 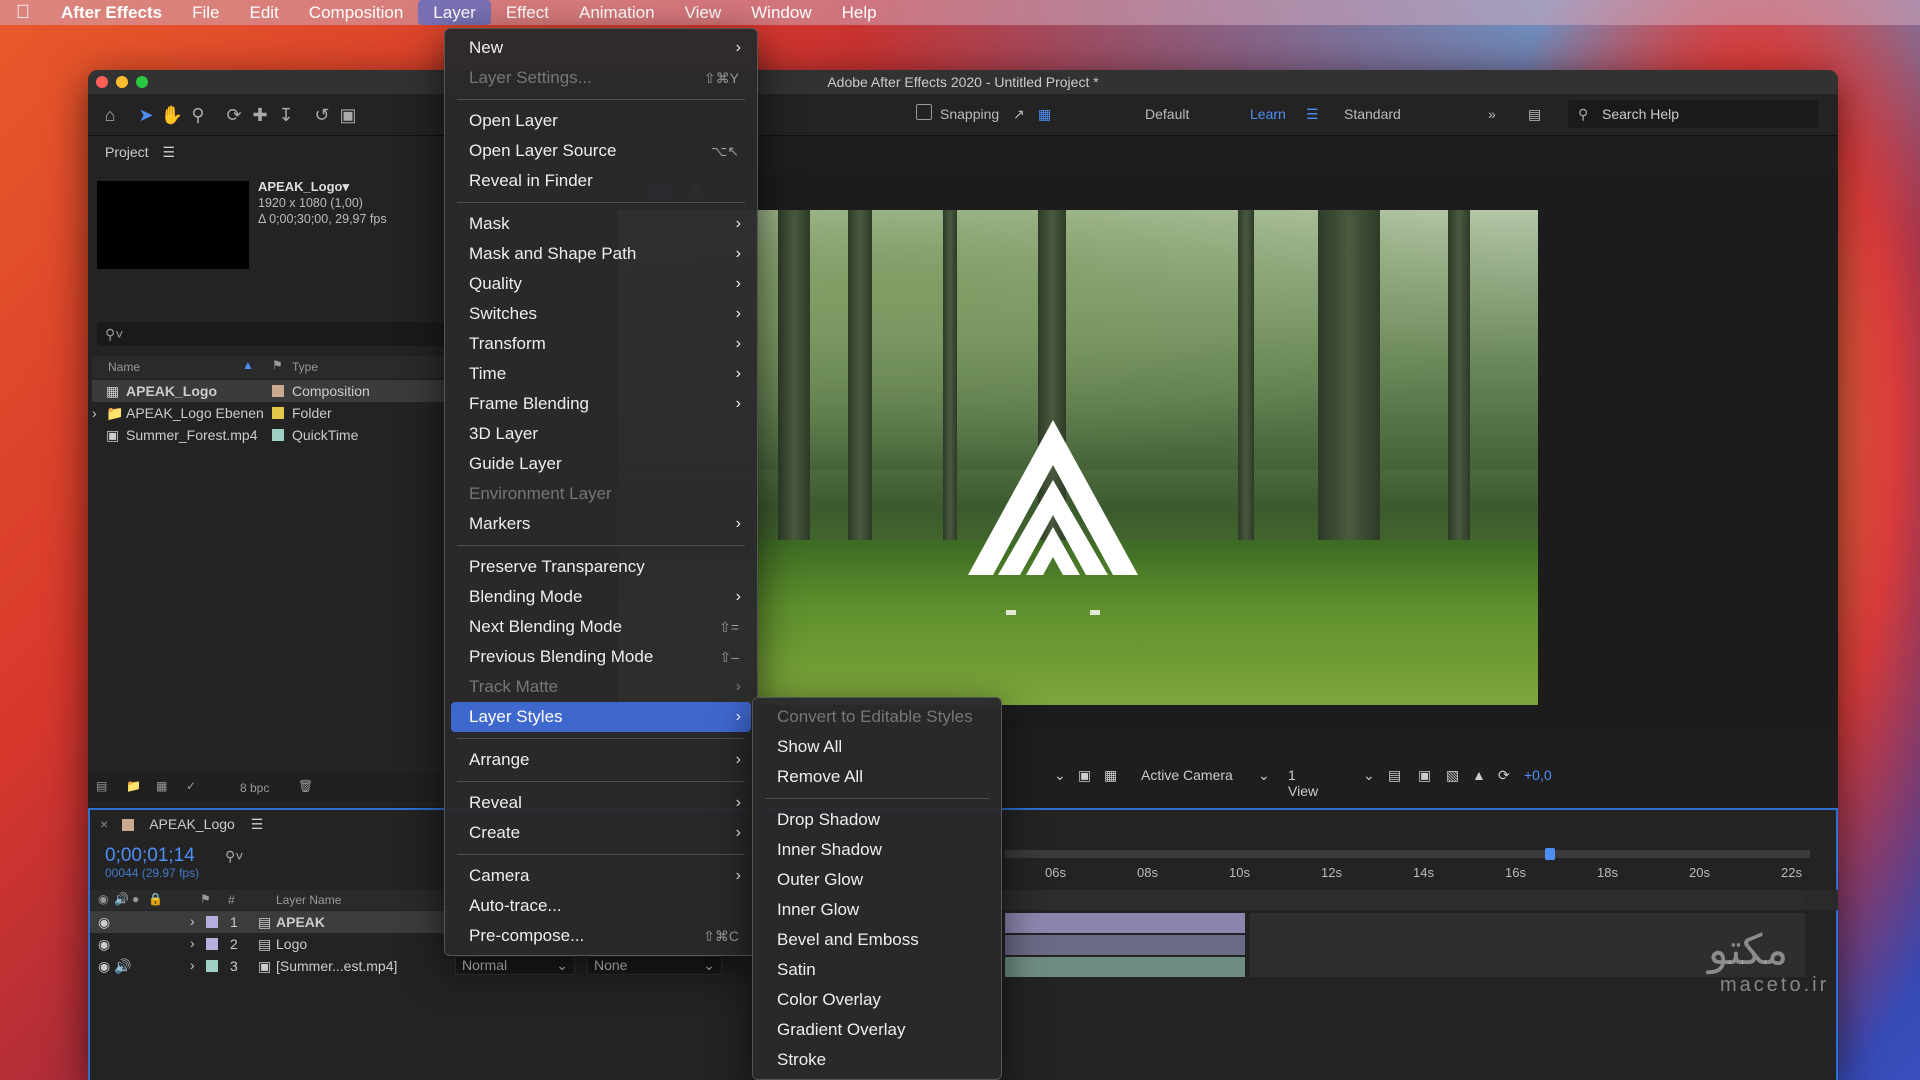 I want to click on audio-icon: 🔊, so click(x=122, y=966).